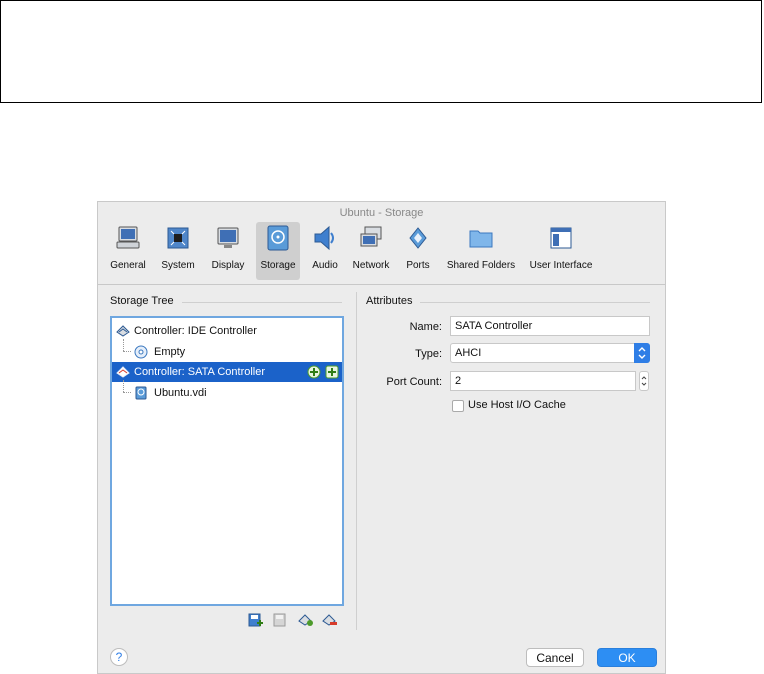  What do you see at coordinates (356, 461) in the screenshot?
I see `panel-divider` at bounding box center [356, 461].